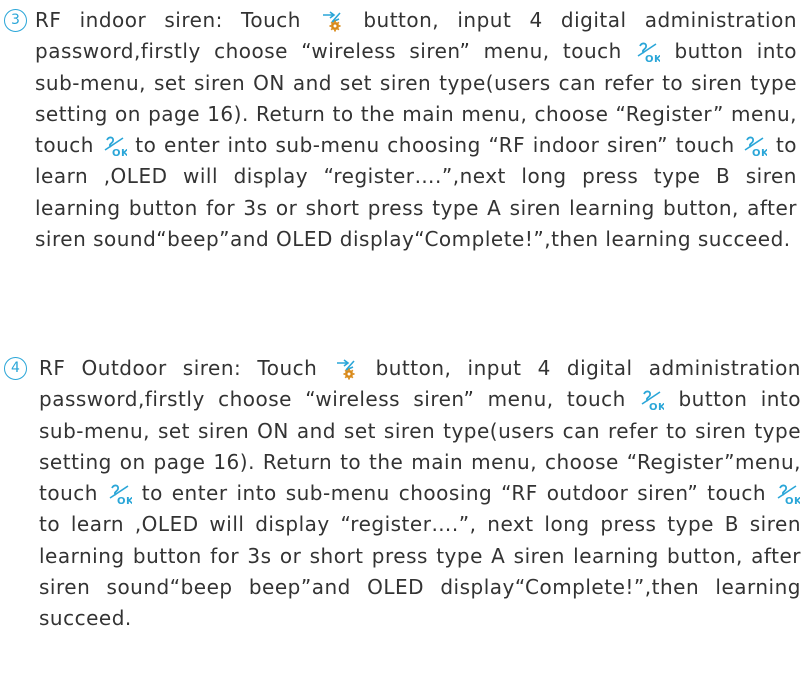  I want to click on text-segment: RF indoor siren: Touch, so click(168, 20).